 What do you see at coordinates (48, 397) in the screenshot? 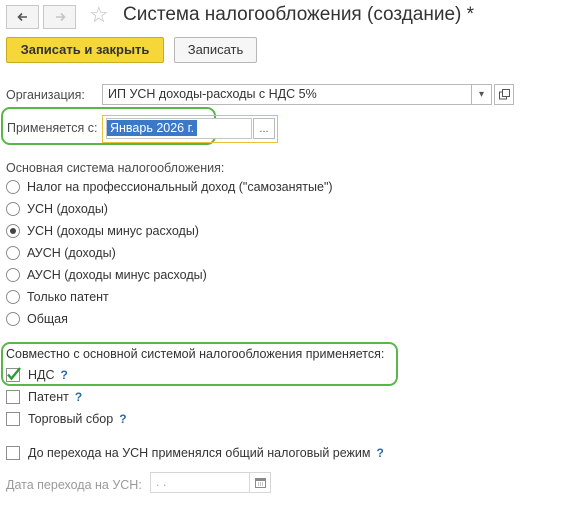
I see `checkbox-label: Патент` at bounding box center [48, 397].